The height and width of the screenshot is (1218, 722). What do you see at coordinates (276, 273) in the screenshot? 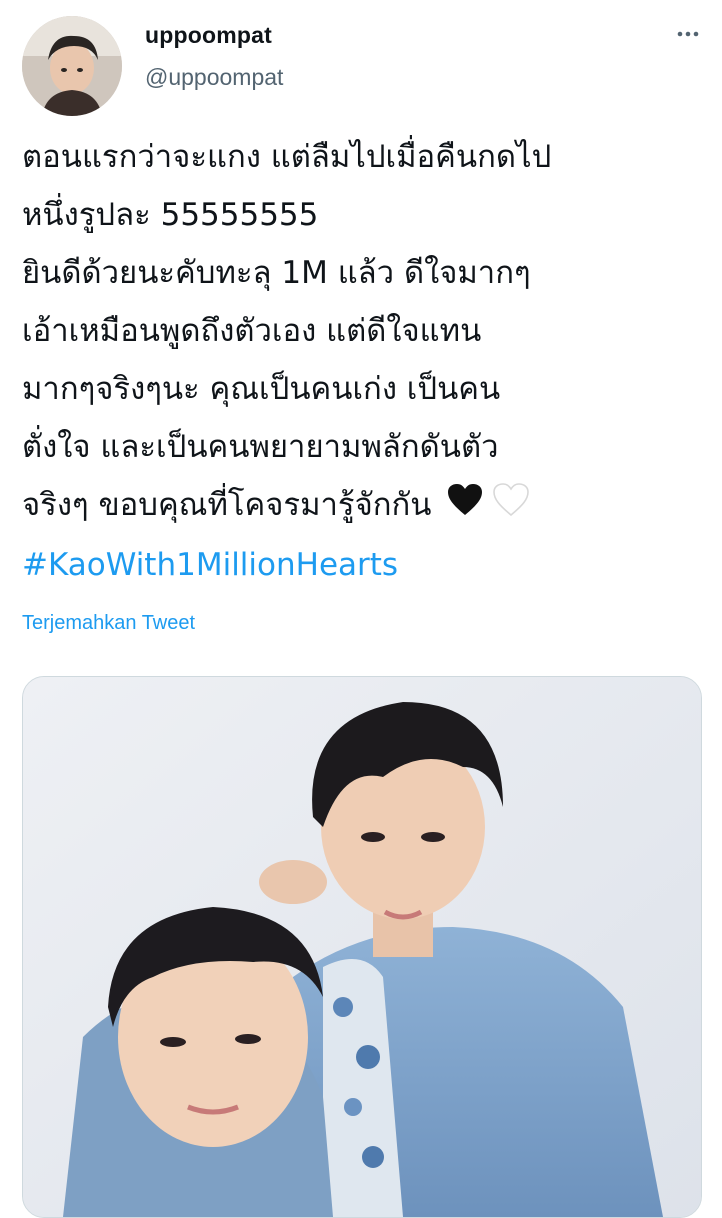
I see `tweet-line: ยินดีด้วยนะคับทะลุ 1M แล้ว ดีใจมากๆ` at bounding box center [276, 273].